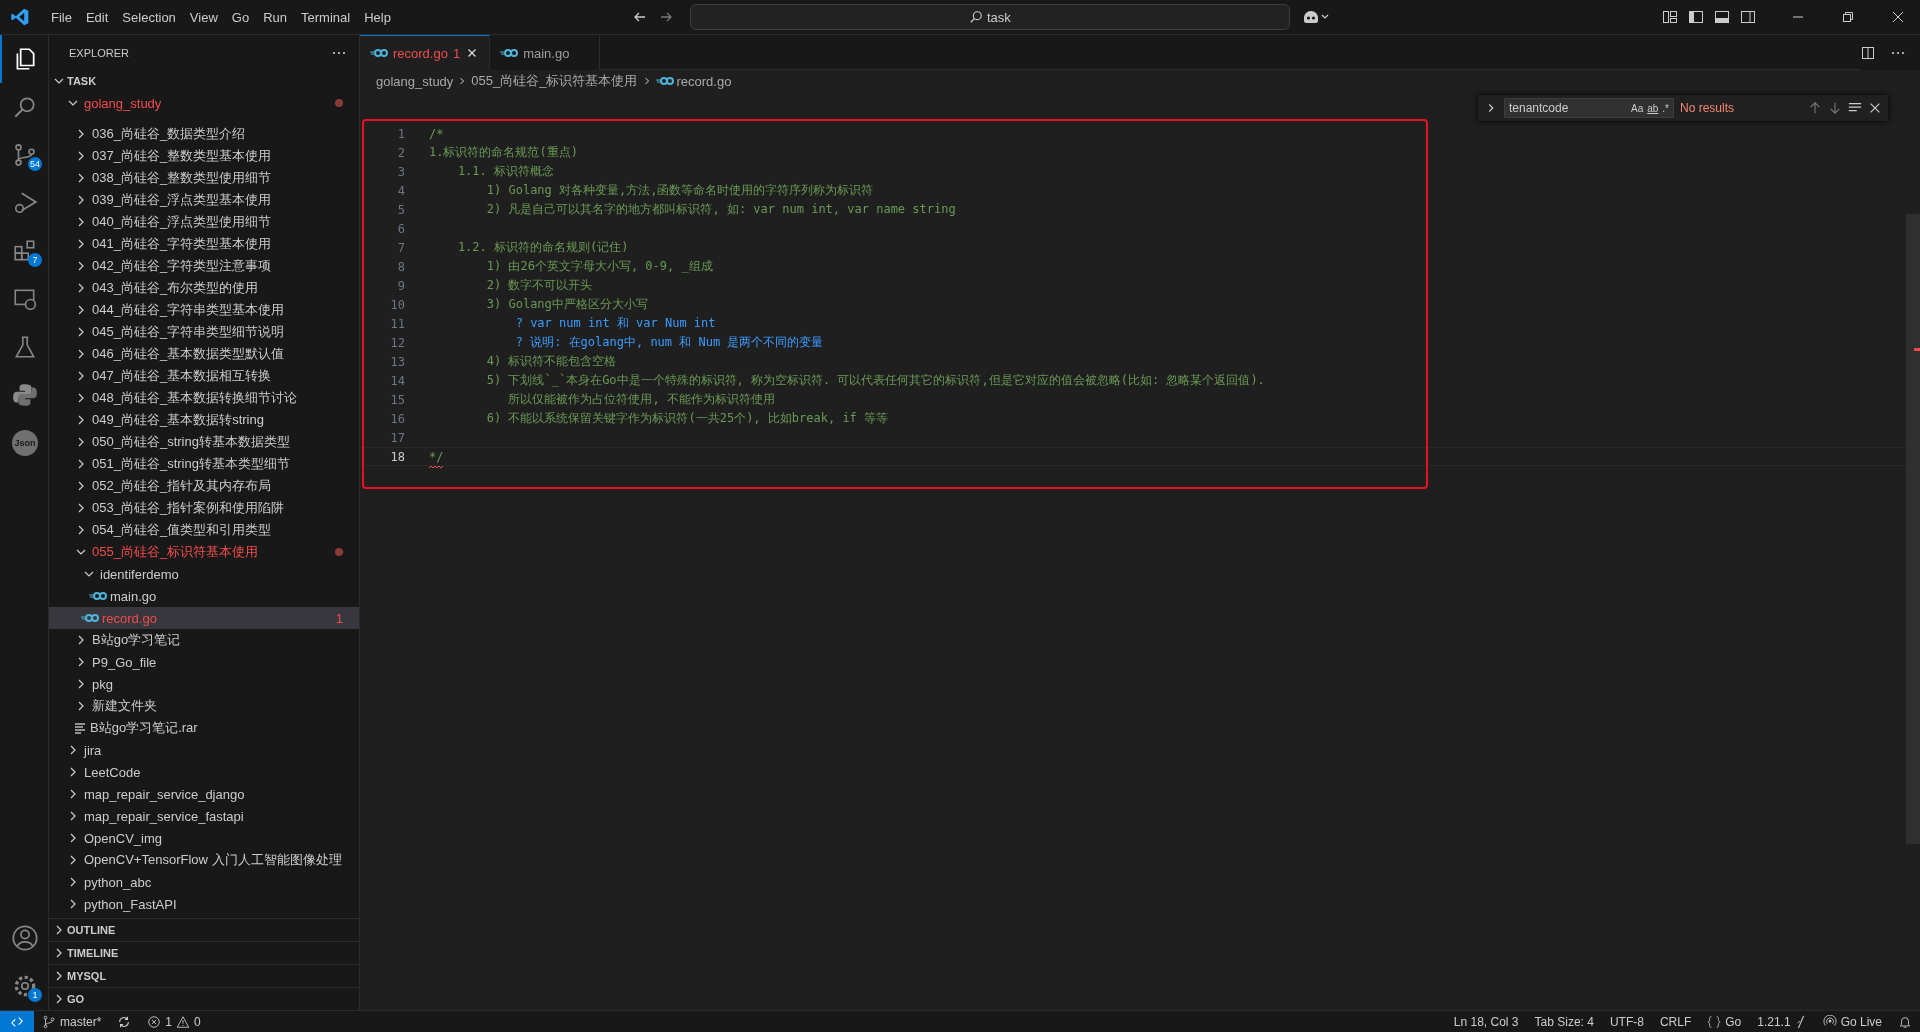 The width and height of the screenshot is (1920, 1032). I want to click on tree-item: 047_尚硅谷_基本数据相互转换, so click(204, 376).